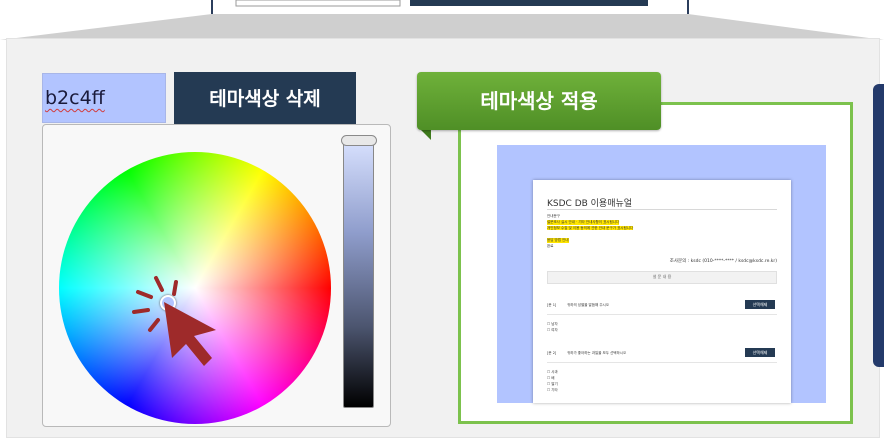 The image size is (884, 443). Describe the element at coordinates (442, 20) in the screenshot. I see `top-connector` at that location.